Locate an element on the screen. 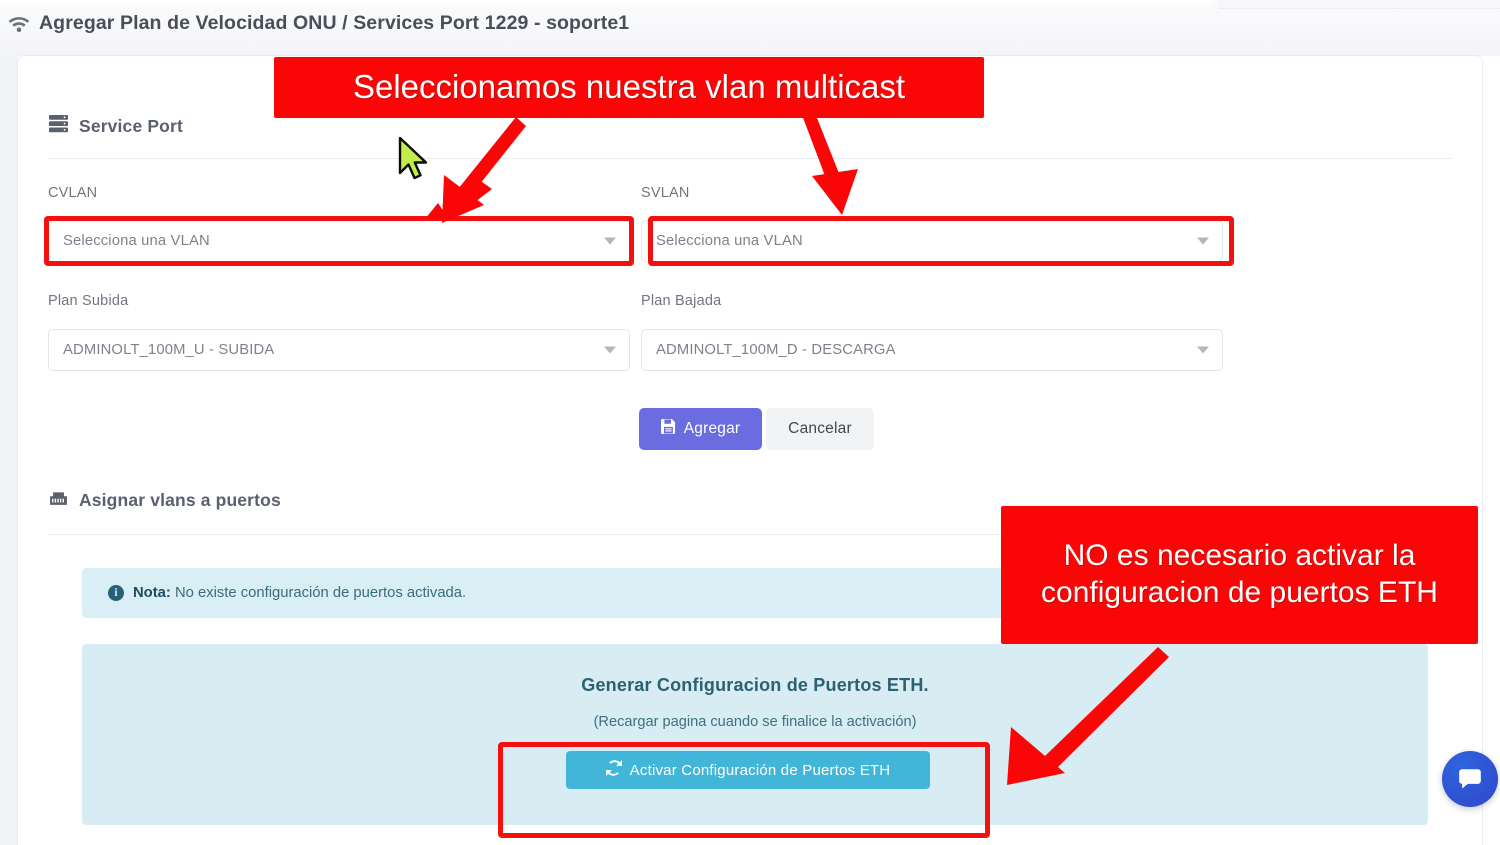 The width and height of the screenshot is (1500, 845). cvlan-label: CVLAN is located at coordinates (73, 193).